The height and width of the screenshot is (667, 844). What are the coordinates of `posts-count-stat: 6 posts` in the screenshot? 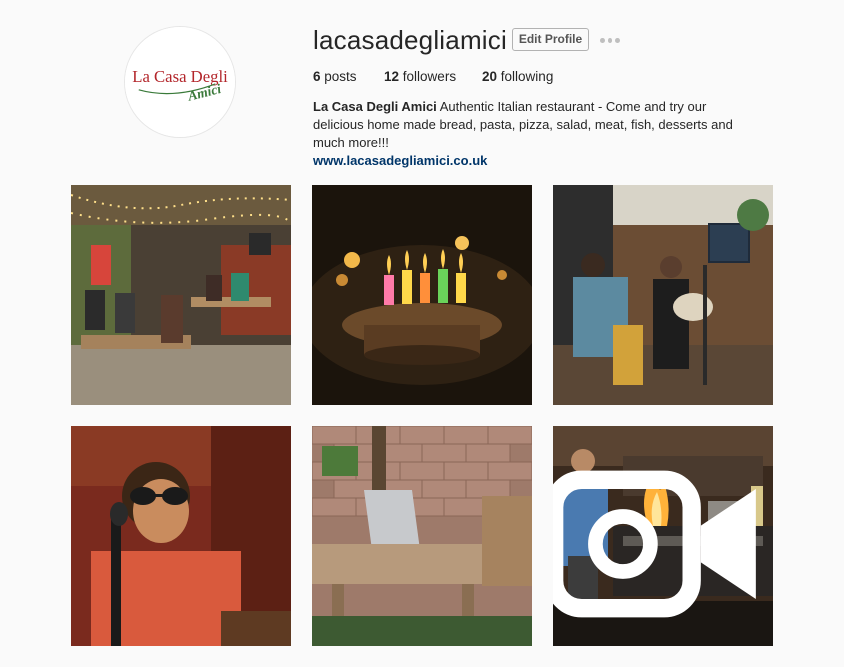 It's located at (335, 76).